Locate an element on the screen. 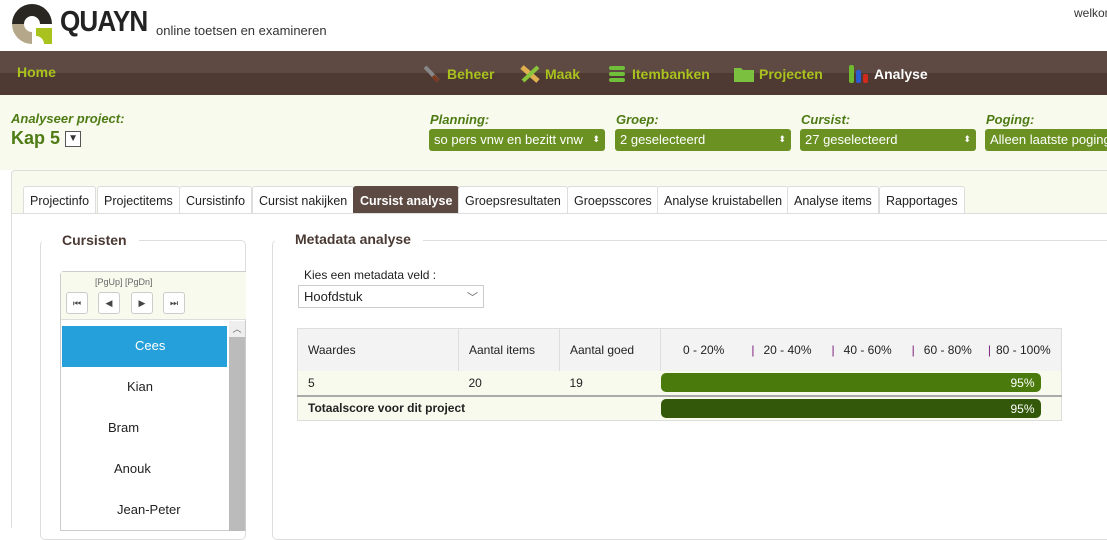  project-title: Kap 5 ▼ is located at coordinates (46, 138).